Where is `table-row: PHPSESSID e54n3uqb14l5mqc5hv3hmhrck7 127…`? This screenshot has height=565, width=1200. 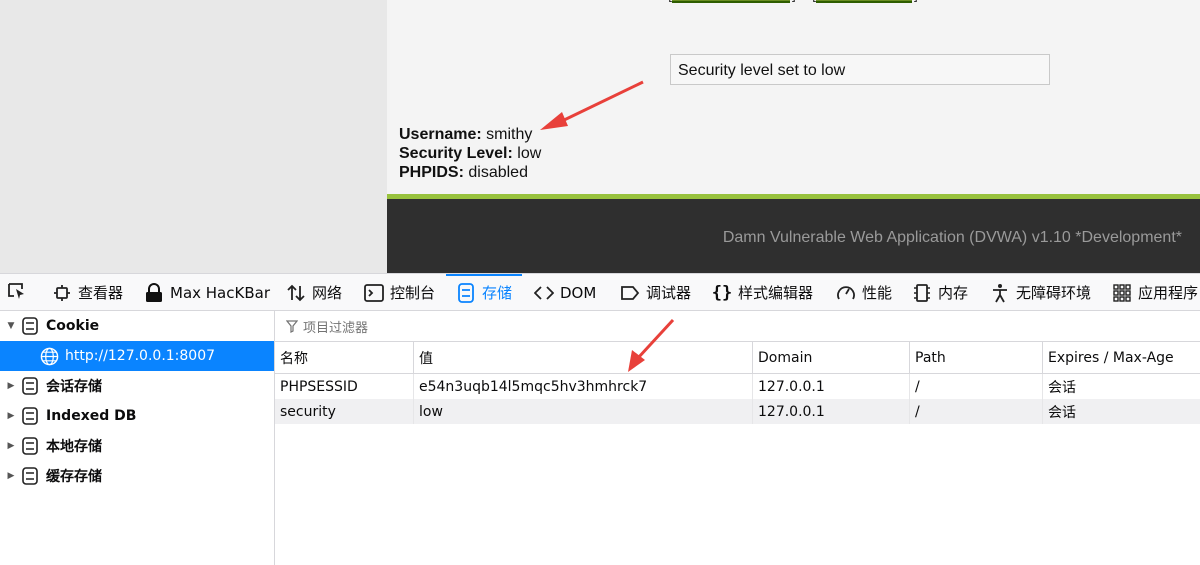 table-row: PHPSESSID e54n3uqb14l5mqc5hv3hmhrck7 127… is located at coordinates (737, 386).